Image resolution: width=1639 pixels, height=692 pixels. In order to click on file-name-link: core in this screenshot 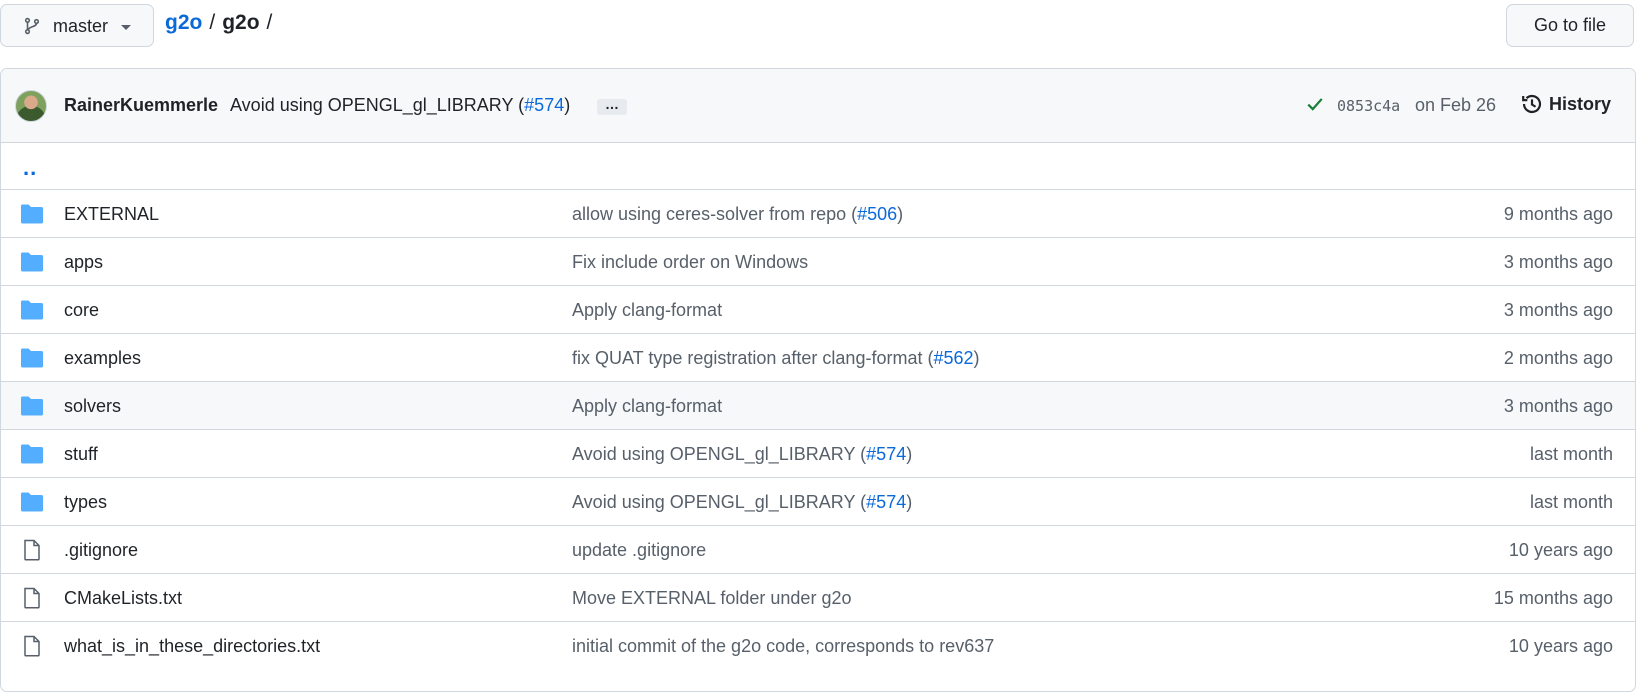, I will do `click(81, 310)`.